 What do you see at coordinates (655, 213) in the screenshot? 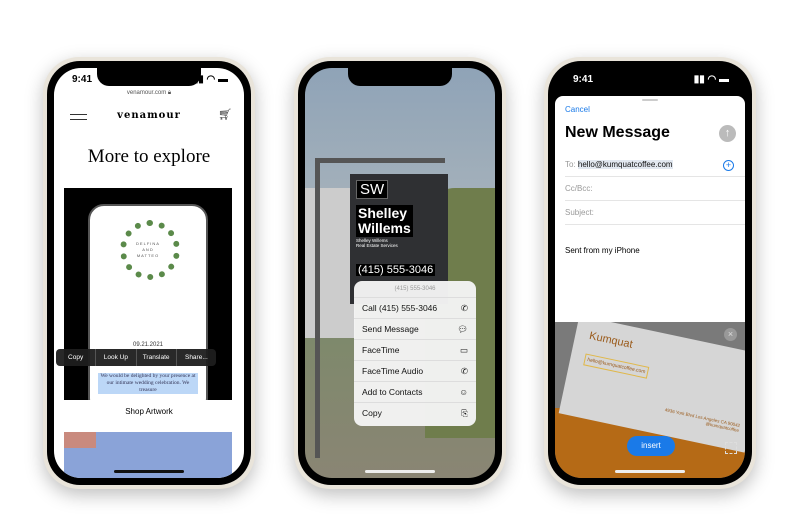
I see `subject-field: Subject:` at bounding box center [655, 213].